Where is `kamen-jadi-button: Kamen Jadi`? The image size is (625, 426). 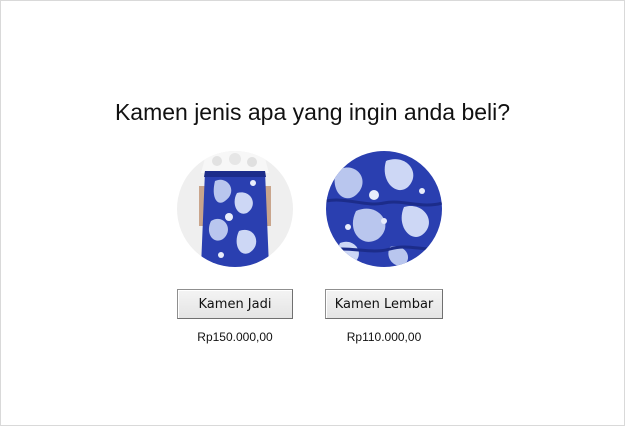 kamen-jadi-button: Kamen Jadi is located at coordinates (235, 304).